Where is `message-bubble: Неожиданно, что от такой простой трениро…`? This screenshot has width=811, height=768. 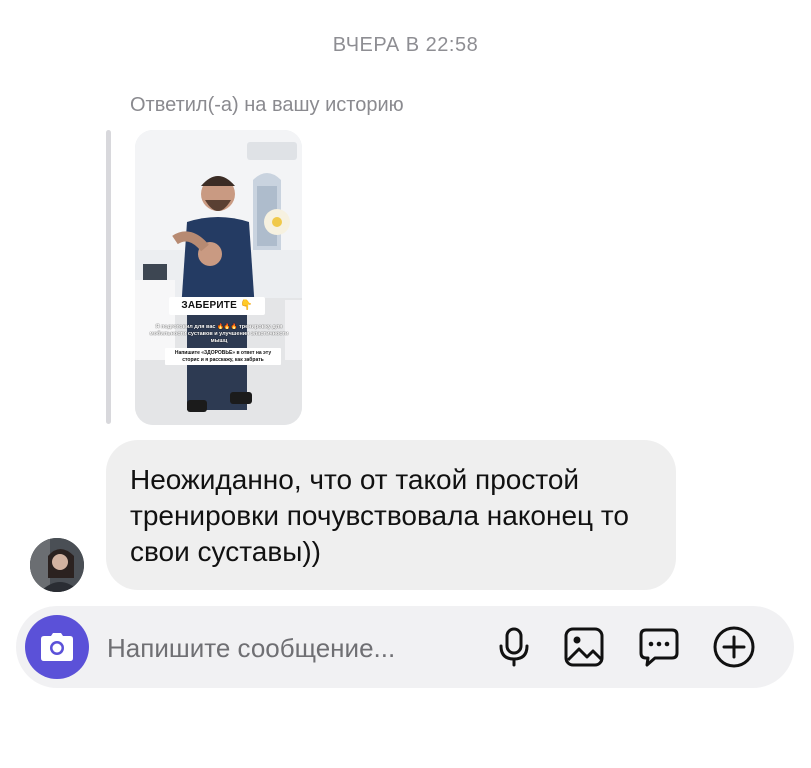
message-bubble: Неожиданно, что от такой простой трениро… is located at coordinates (391, 515).